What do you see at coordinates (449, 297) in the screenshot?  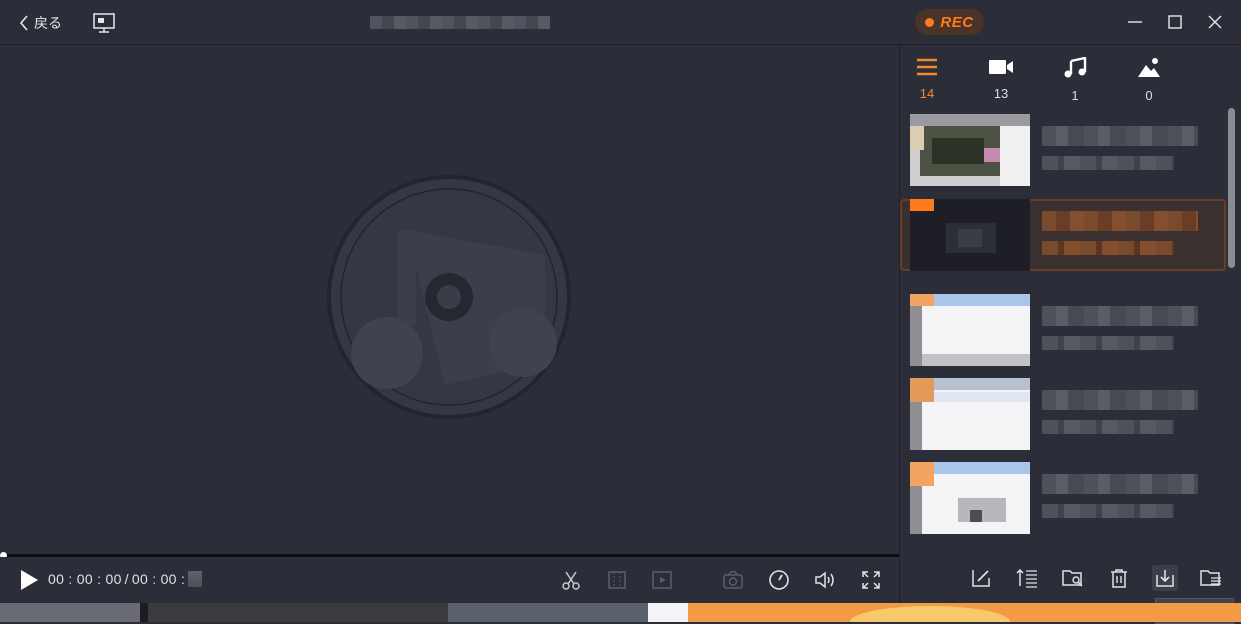 I see `music-disc-placeholder-icon` at bounding box center [449, 297].